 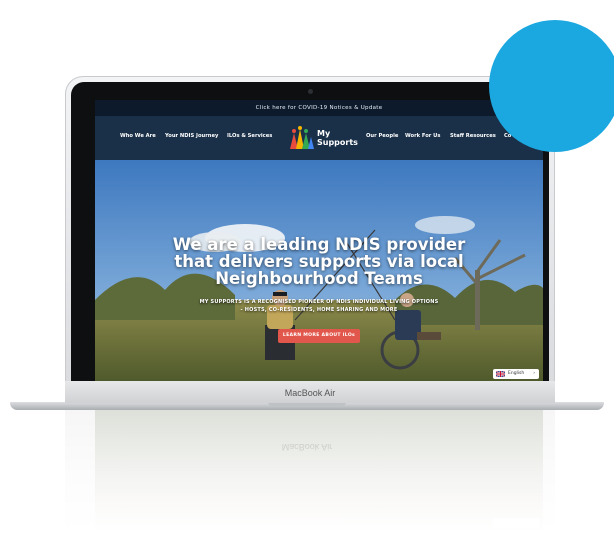 I want to click on my-supports-logo: My Supports, so click(x=322, y=138).